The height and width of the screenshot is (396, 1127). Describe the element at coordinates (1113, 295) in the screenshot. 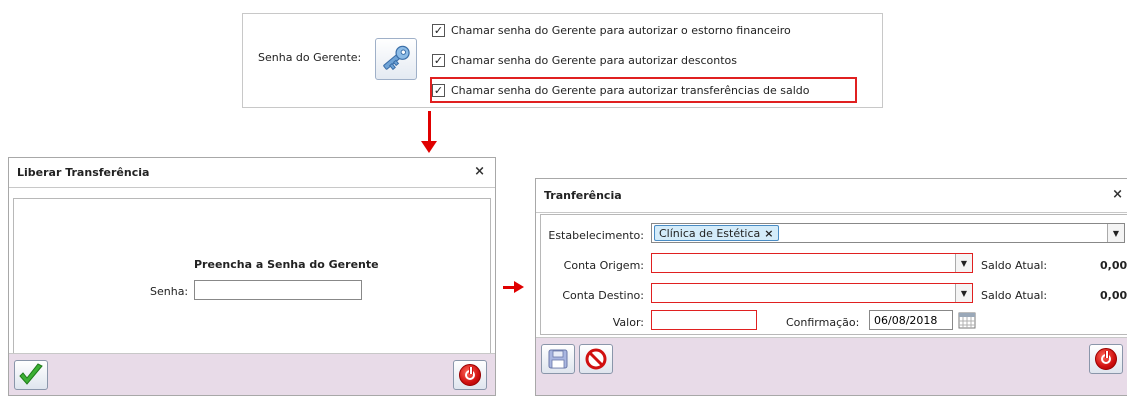

I see `saldo-destino-value: 0,00` at that location.